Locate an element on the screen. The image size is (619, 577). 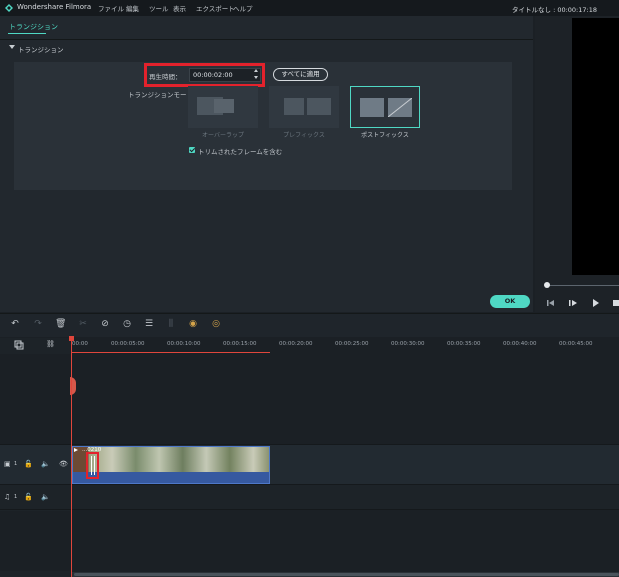
highlight-box is located at coordinates (204, 75).